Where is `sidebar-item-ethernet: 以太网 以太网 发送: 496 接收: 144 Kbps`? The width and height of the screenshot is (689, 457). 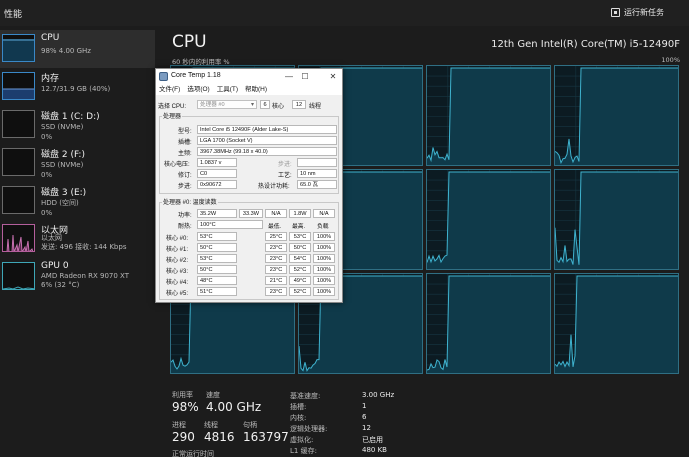
sidebar-item-ethernet: 以太网 以太网 发送: 496 接收: 144 Kbps is located at coordinates (77, 239).